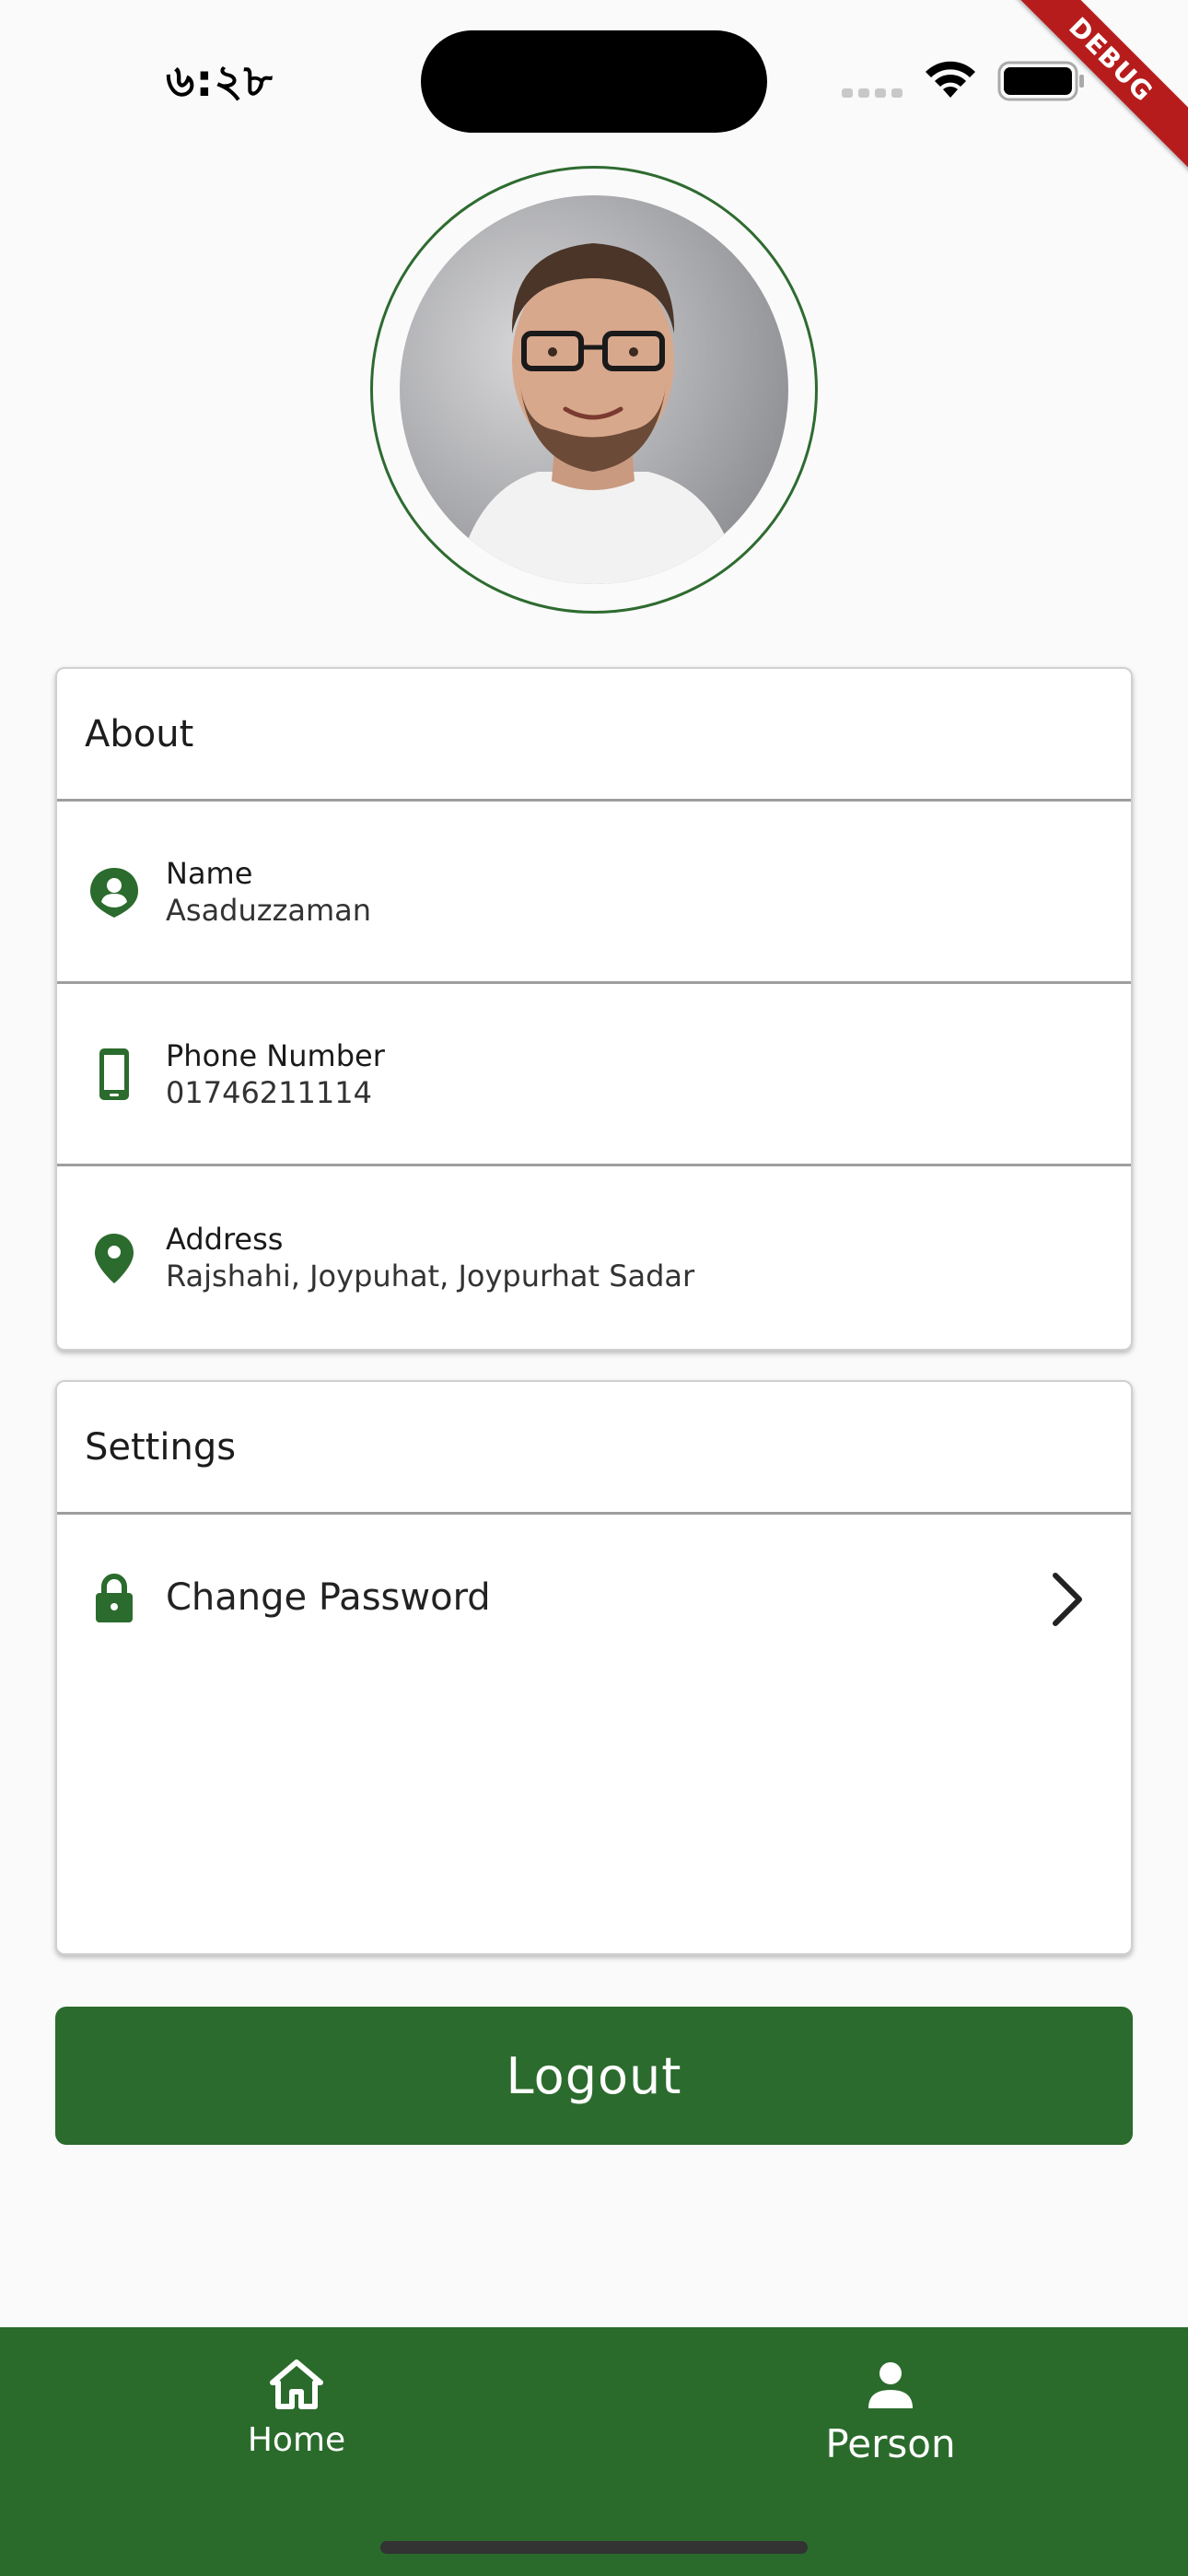 The image size is (1188, 2576). What do you see at coordinates (209, 873) in the screenshot?
I see `name-label: Name` at bounding box center [209, 873].